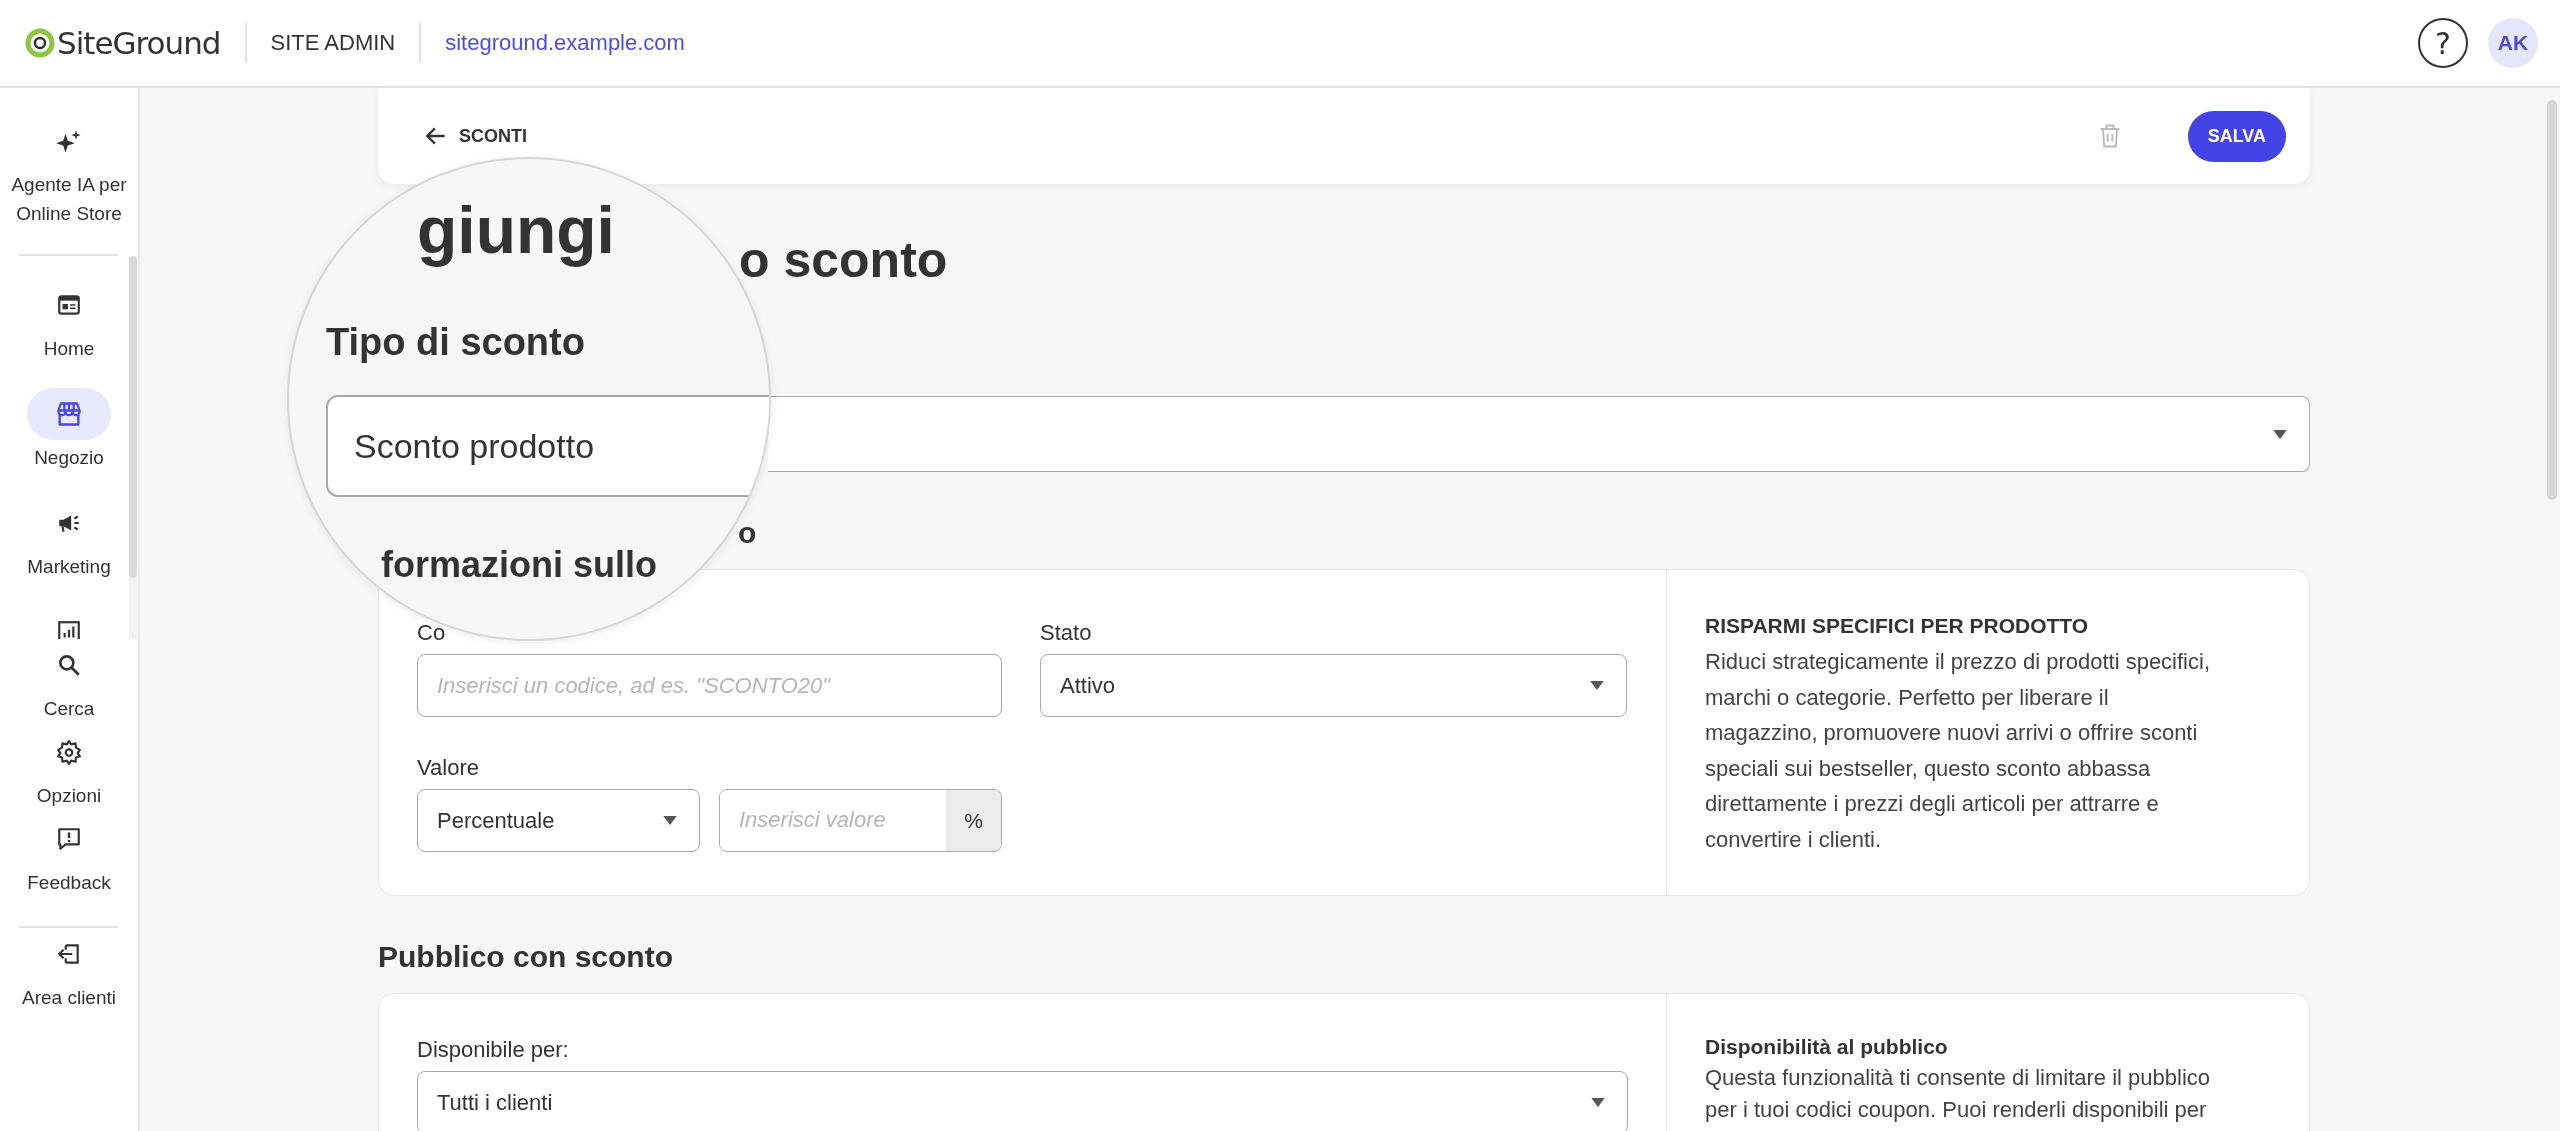 This screenshot has width=2560, height=1131. Describe the element at coordinates (448, 768) in the screenshot. I see `field-label: Valore` at that location.